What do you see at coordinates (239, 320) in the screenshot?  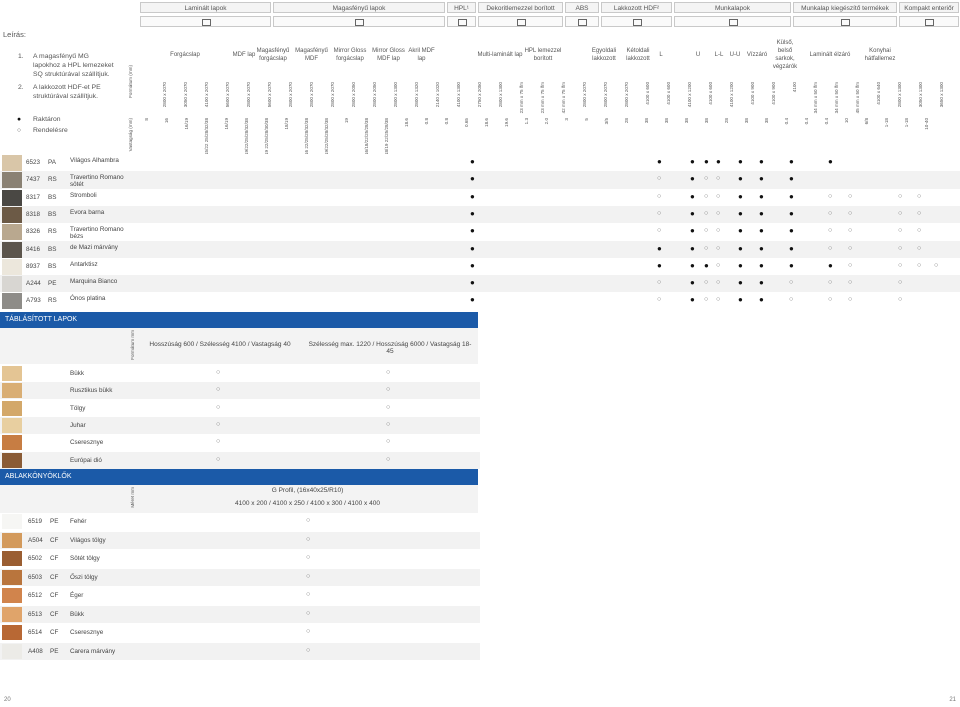 I see `tables-section-title: TÁBLÁSÍTOTT LAPOK` at bounding box center [239, 320].